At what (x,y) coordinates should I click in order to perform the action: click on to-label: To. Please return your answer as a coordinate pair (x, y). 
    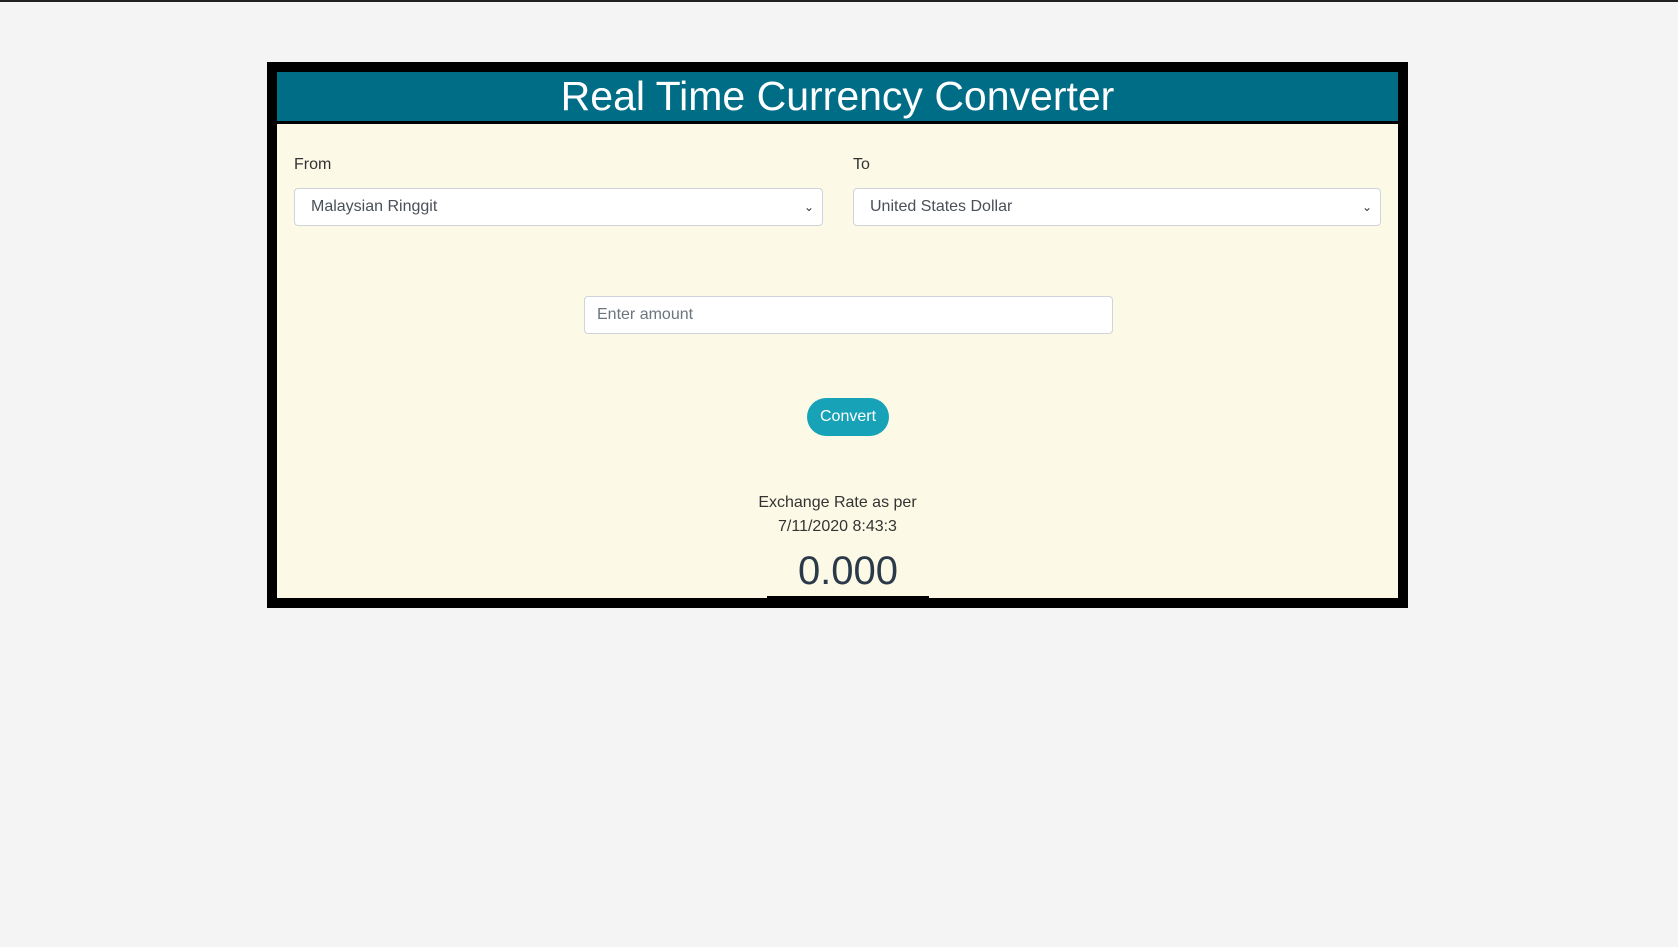
    Looking at the image, I should click on (861, 164).